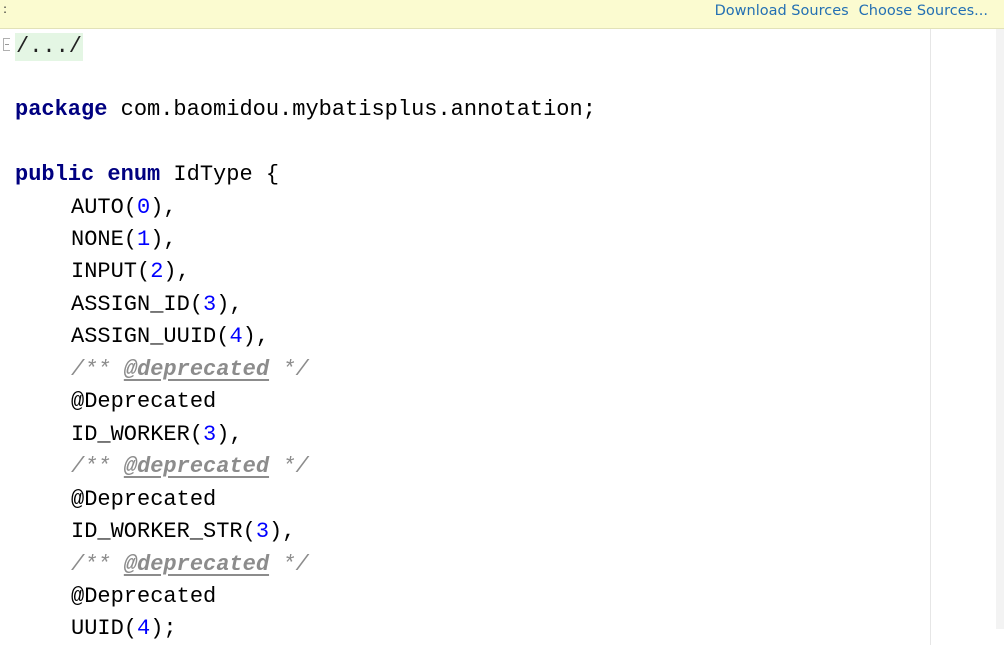 The image size is (1004, 663). What do you see at coordinates (134, 174) in the screenshot?
I see `enum-keyword: enum` at bounding box center [134, 174].